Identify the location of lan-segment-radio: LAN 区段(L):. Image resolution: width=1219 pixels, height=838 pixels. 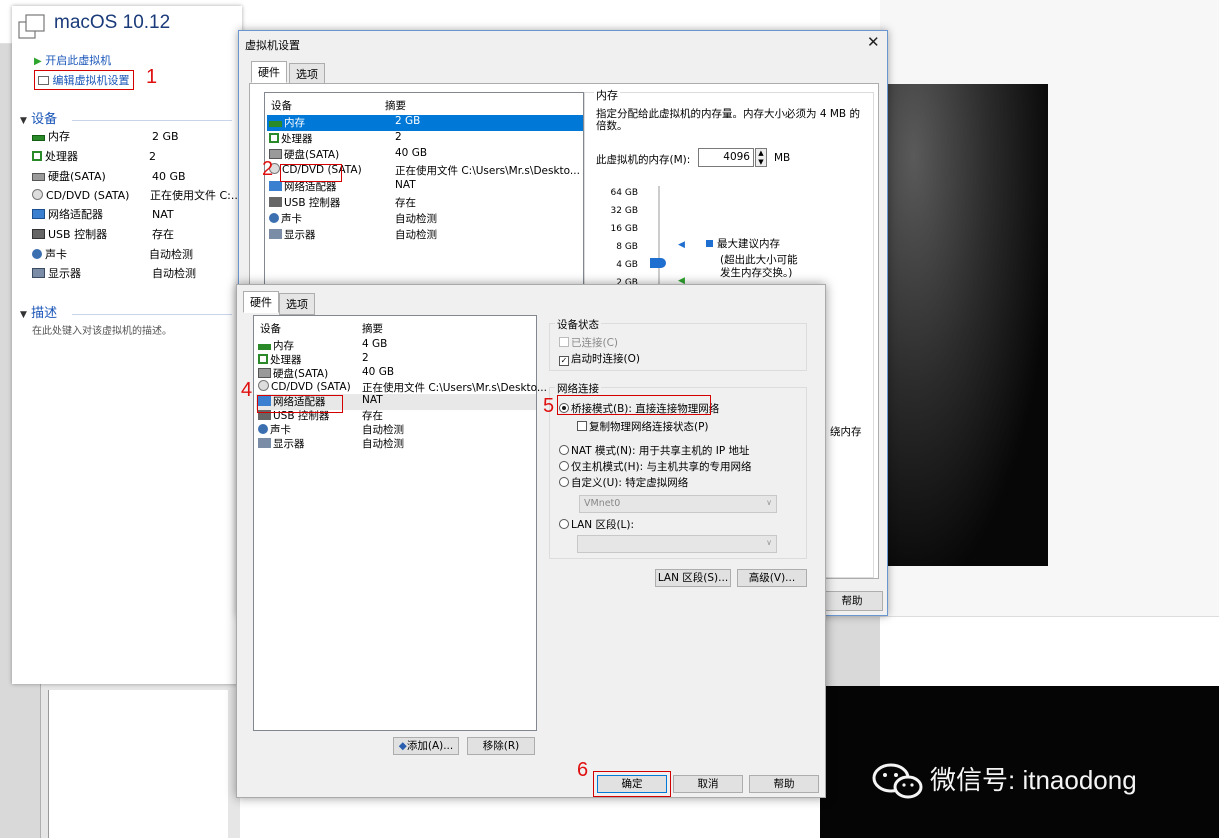
(596, 524).